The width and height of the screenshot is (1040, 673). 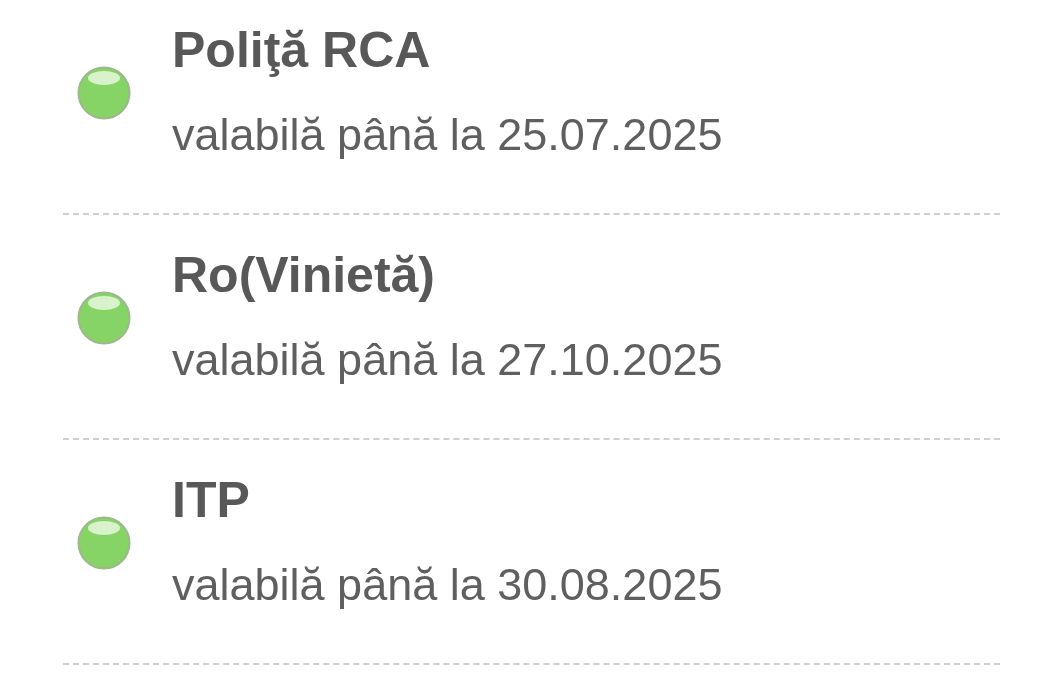 I want to click on document-title: ITP, so click(x=211, y=500).